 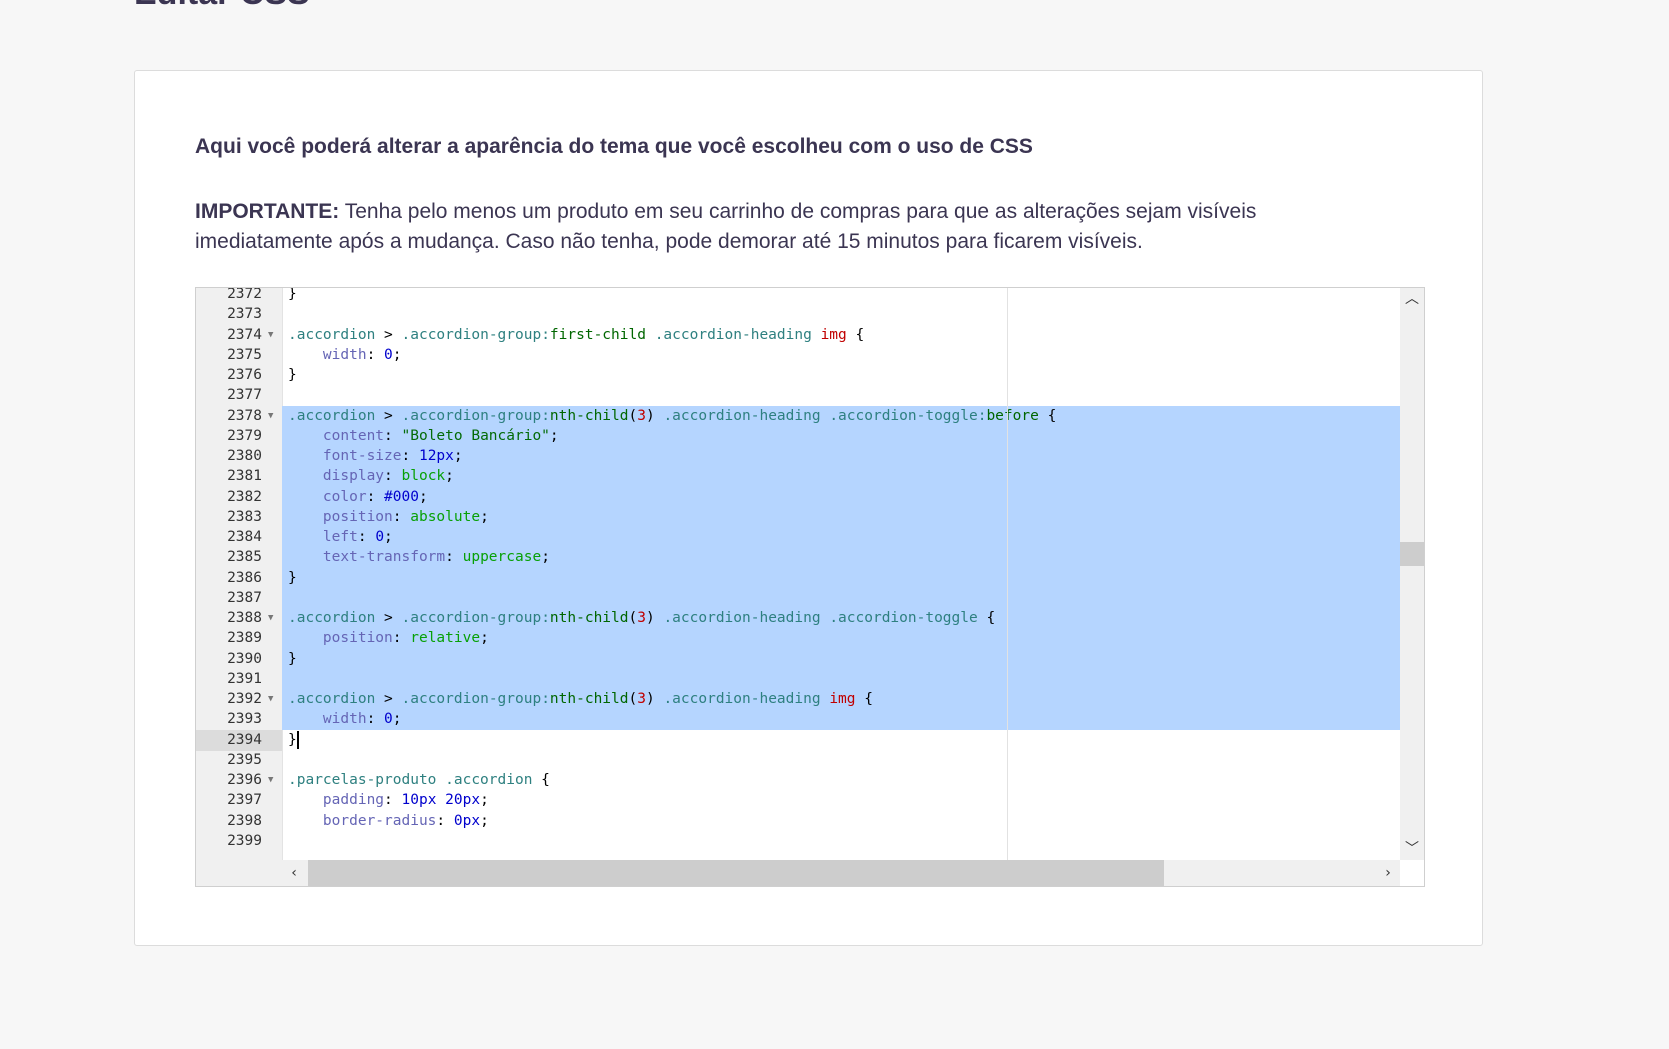 I want to click on line-number: 2392, so click(x=244, y=699).